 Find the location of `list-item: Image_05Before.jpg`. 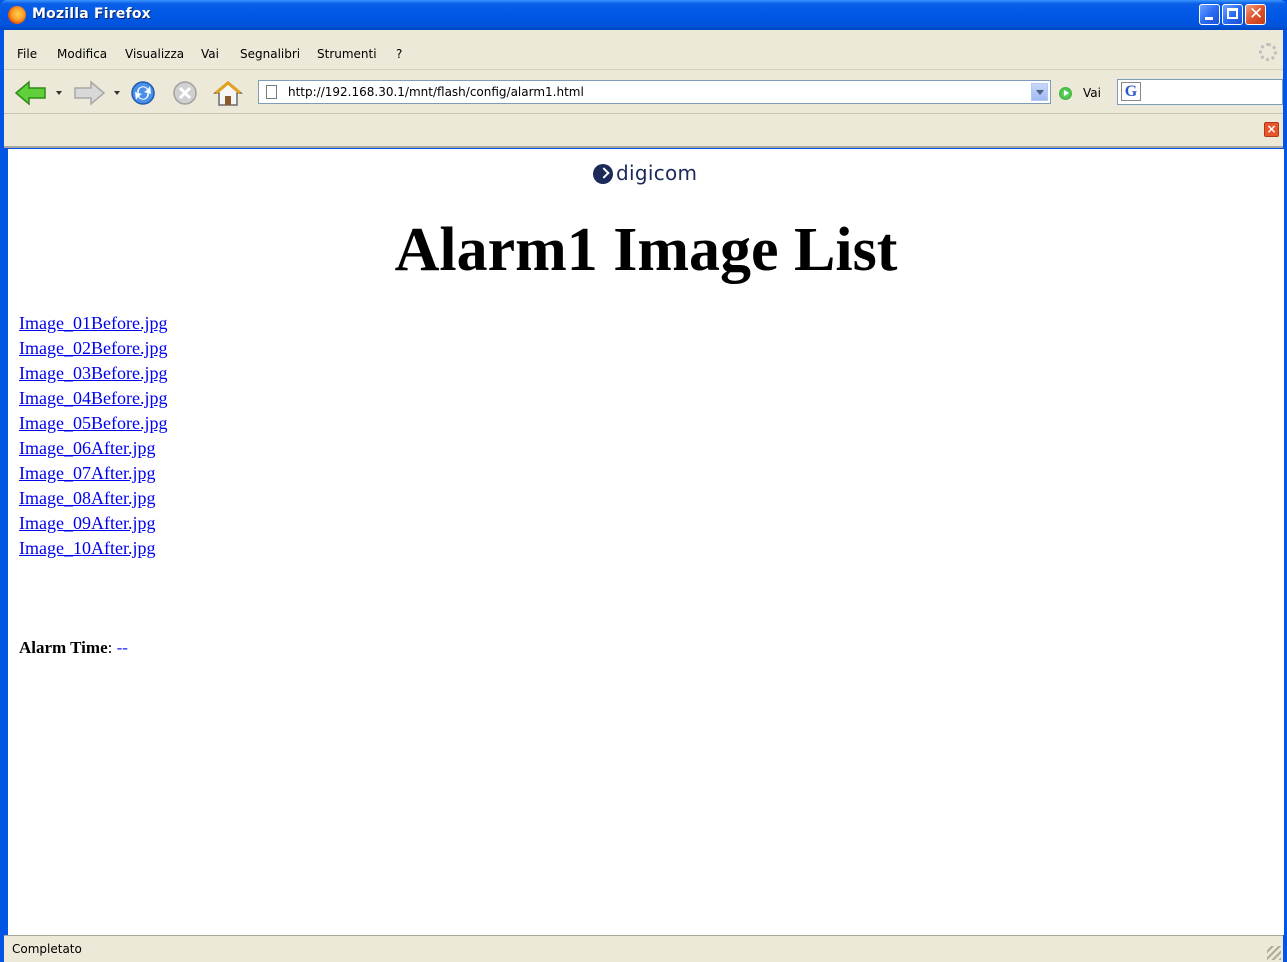

list-item: Image_05Before.jpg is located at coordinates (93, 425).